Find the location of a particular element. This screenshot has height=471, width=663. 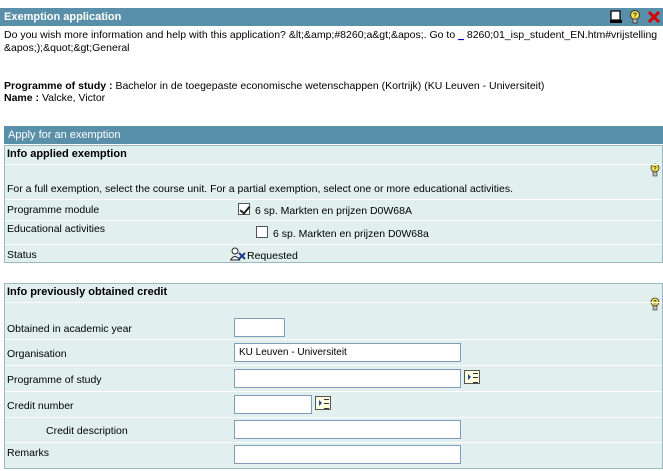

info-previous-title: Info previously obtained credit is located at coordinates (87, 292).